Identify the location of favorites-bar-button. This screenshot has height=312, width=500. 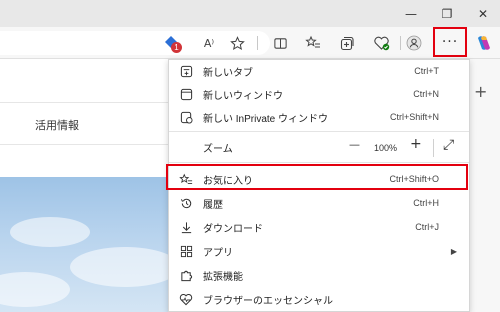
(313, 43).